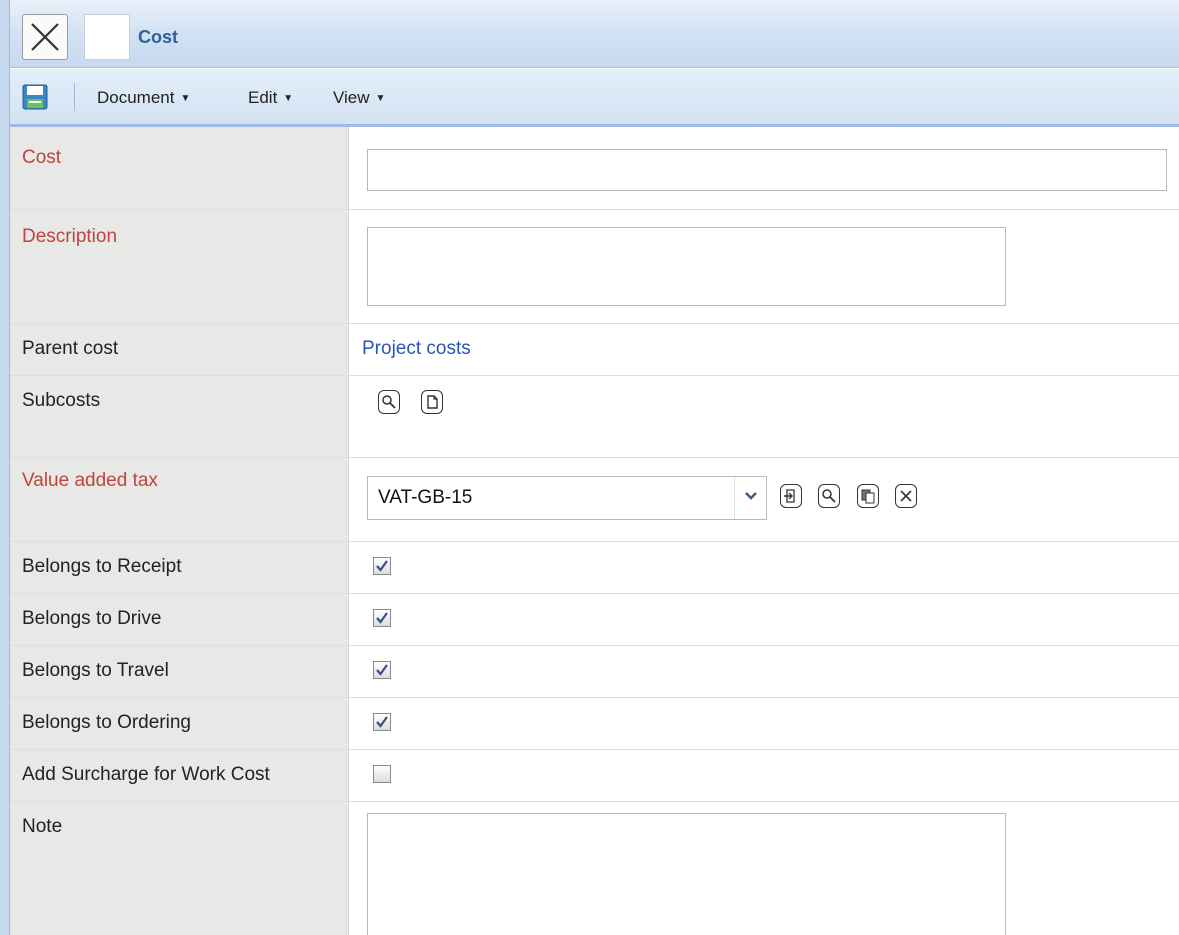  Describe the element at coordinates (70, 348) in the screenshot. I see `parent-cost-label: Parent cost` at that location.